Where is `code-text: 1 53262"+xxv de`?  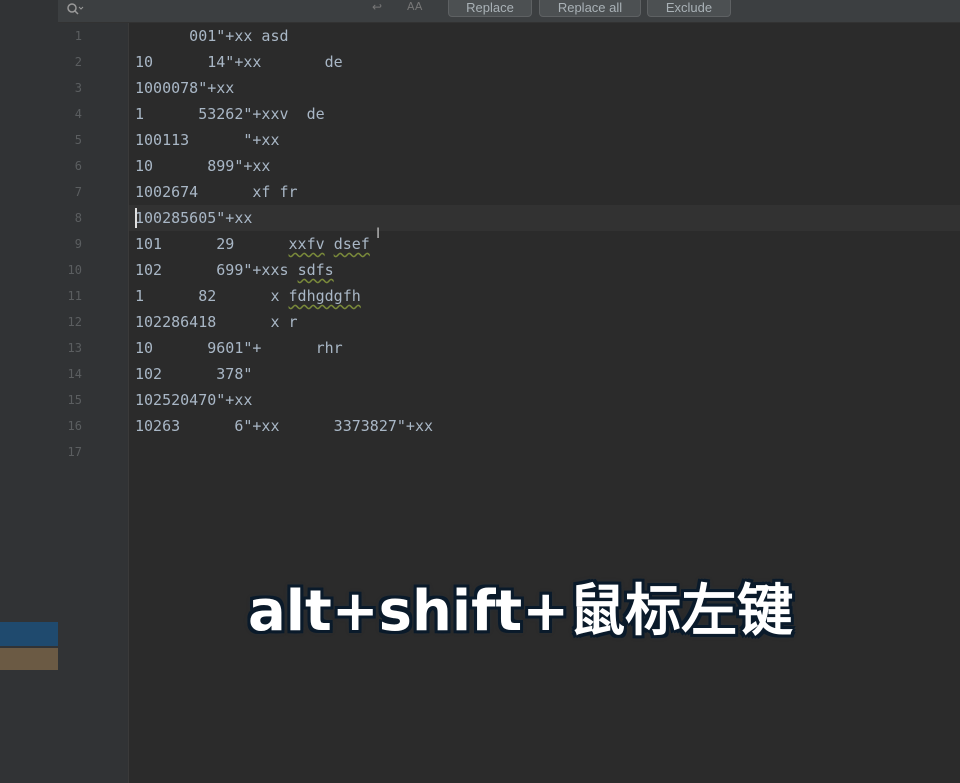
code-text: 1 53262"+xxv de is located at coordinates (230, 114).